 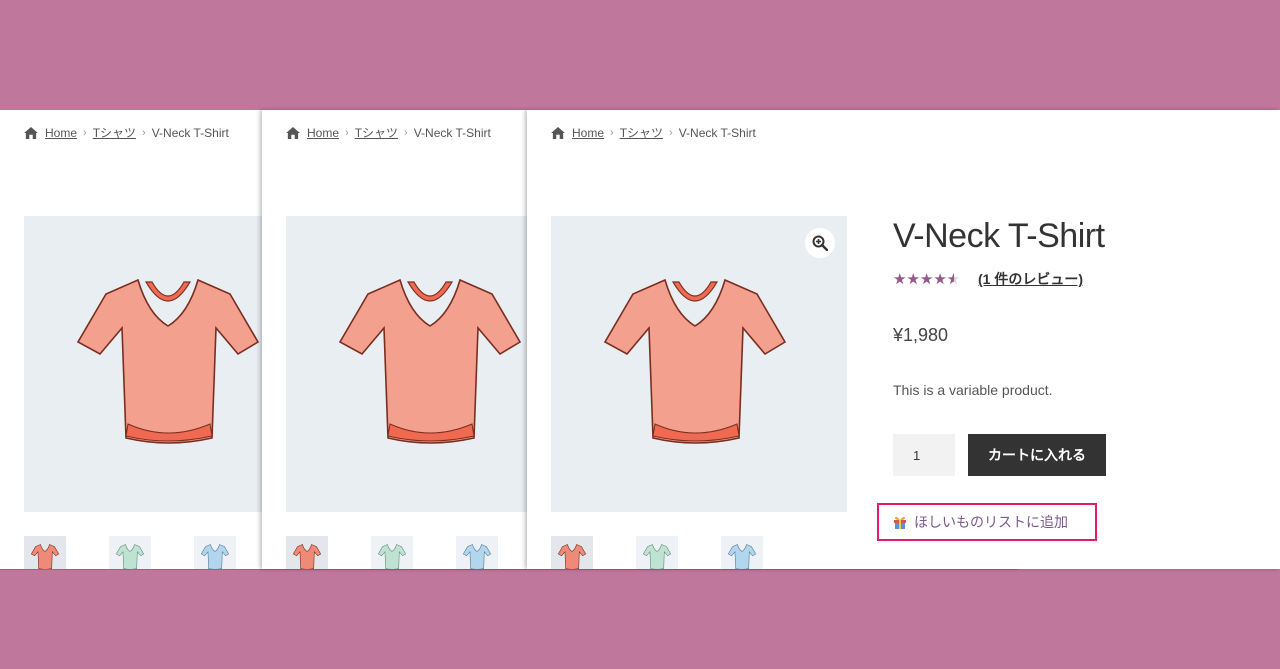 I want to click on zoom-button, so click(x=820, y=243).